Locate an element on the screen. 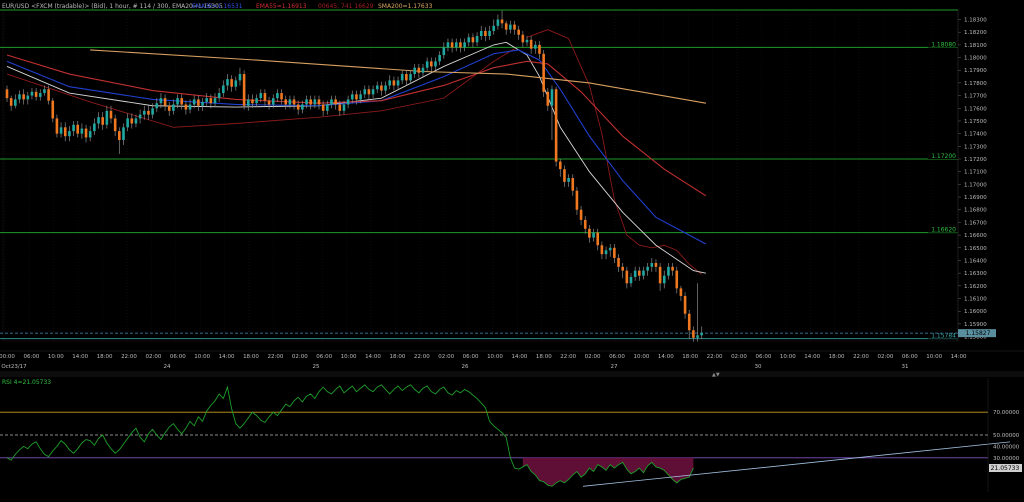  time-tick-label: 22:00 is located at coordinates (422, 357).